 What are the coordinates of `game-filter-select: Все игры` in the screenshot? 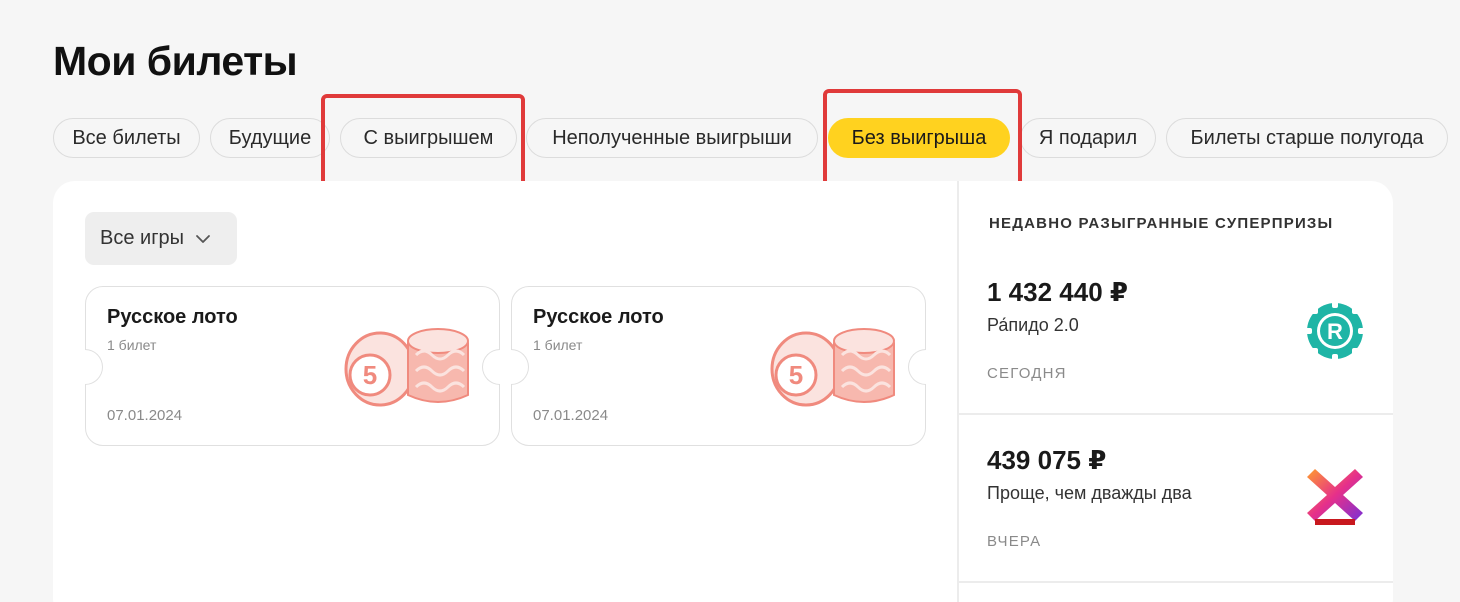 It's located at (161, 238).